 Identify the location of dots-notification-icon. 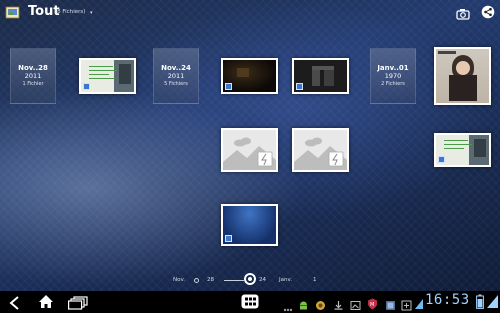
(288, 305).